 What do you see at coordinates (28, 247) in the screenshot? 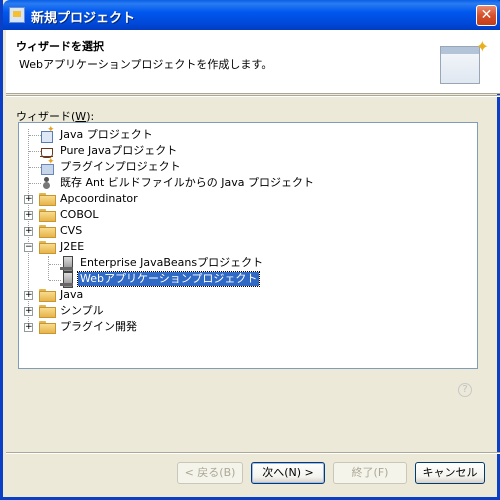
I see `collapse-j2ee: −` at bounding box center [28, 247].